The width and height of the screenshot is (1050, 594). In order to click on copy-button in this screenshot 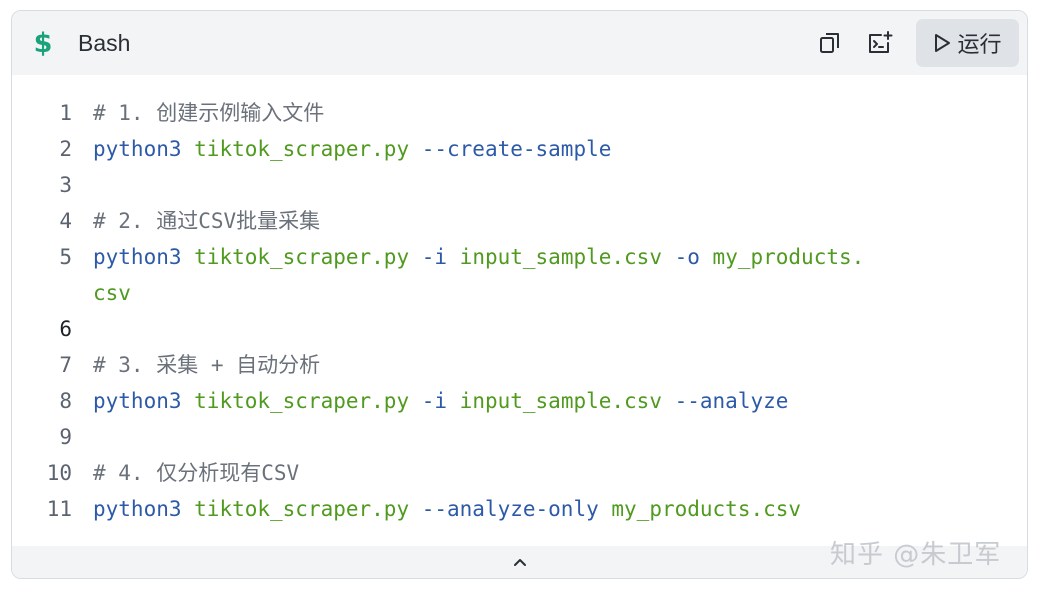, I will do `click(830, 43)`.